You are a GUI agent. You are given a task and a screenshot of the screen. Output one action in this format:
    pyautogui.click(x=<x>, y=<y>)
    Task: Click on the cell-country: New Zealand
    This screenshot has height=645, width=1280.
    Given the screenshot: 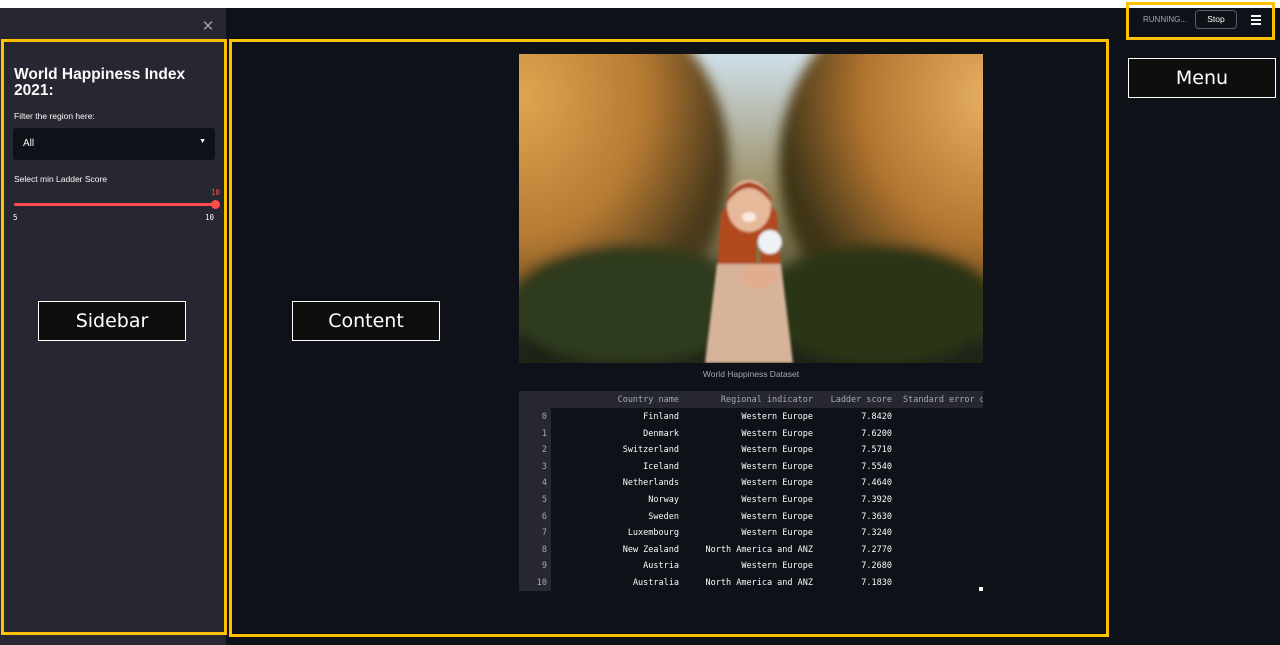 What is the action you would take?
    pyautogui.click(x=651, y=550)
    